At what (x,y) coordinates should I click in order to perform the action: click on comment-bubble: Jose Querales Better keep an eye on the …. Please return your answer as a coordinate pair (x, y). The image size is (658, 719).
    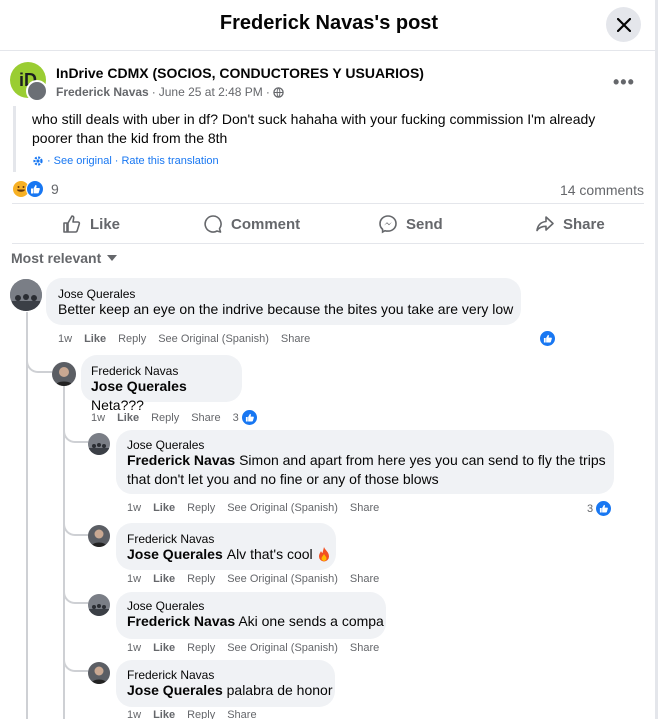
    Looking at the image, I should click on (283, 301).